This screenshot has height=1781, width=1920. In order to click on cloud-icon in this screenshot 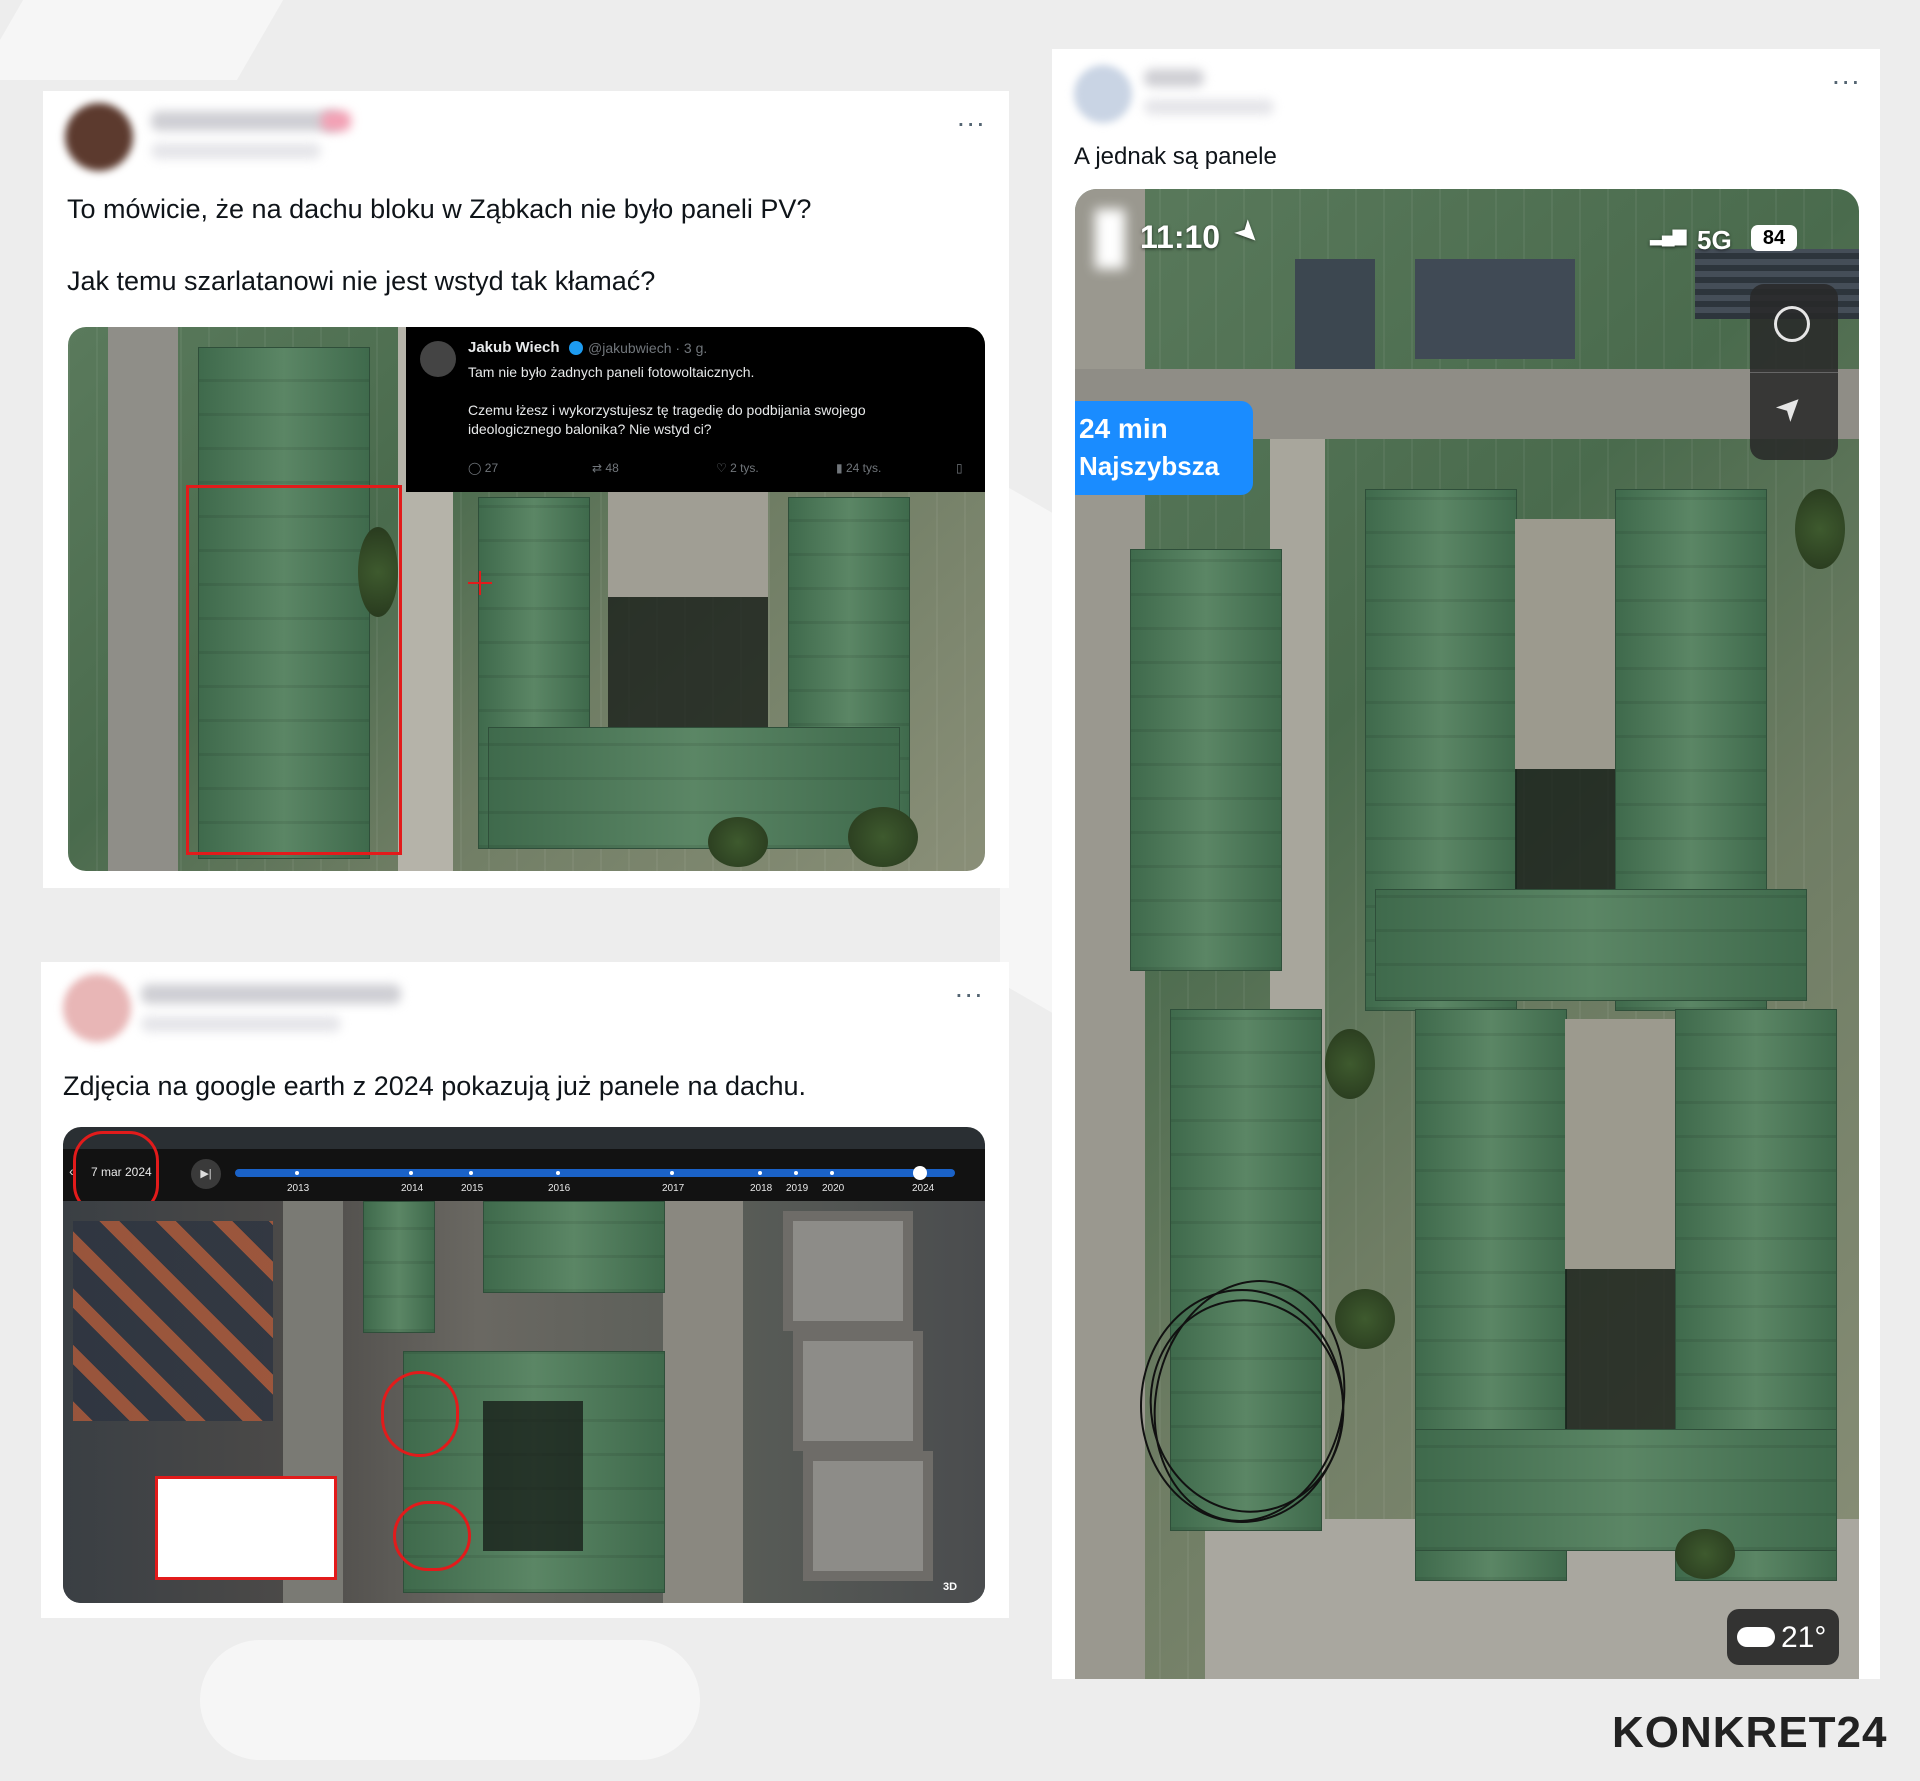, I will do `click(1756, 1637)`.